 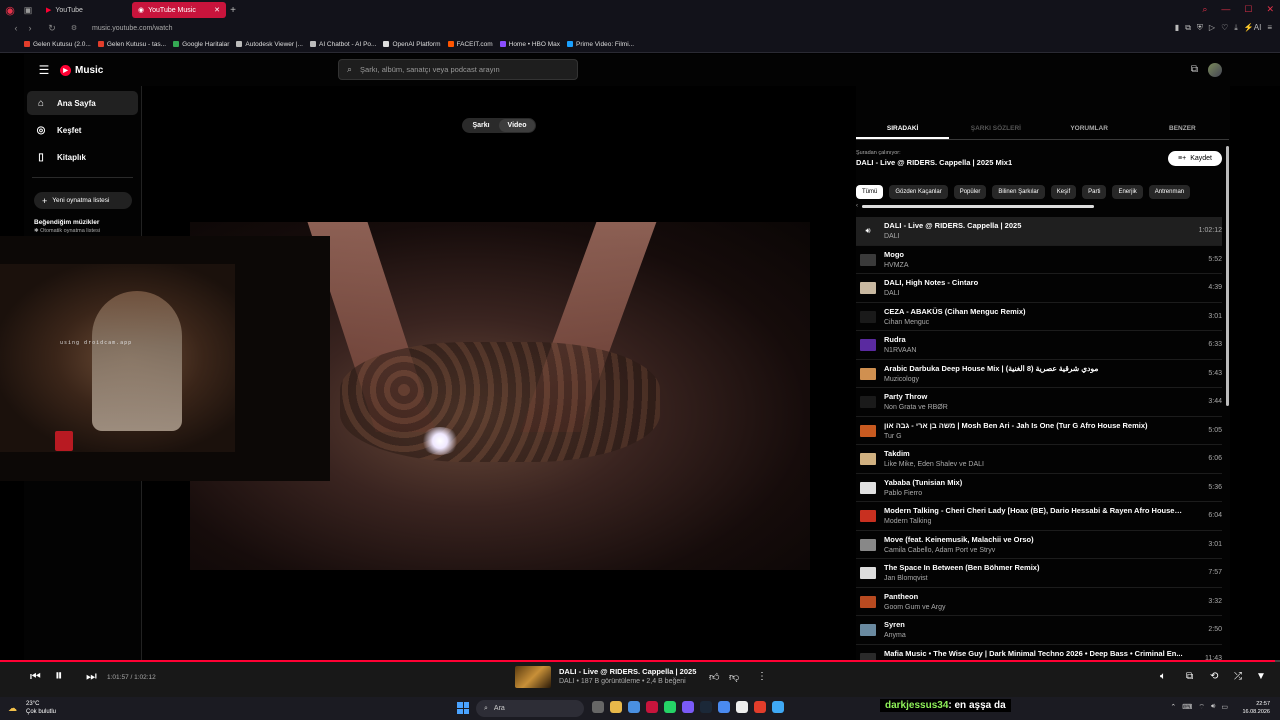 I want to click on queue-item-artist: Goom Gum ve Argy, so click(x=914, y=607).